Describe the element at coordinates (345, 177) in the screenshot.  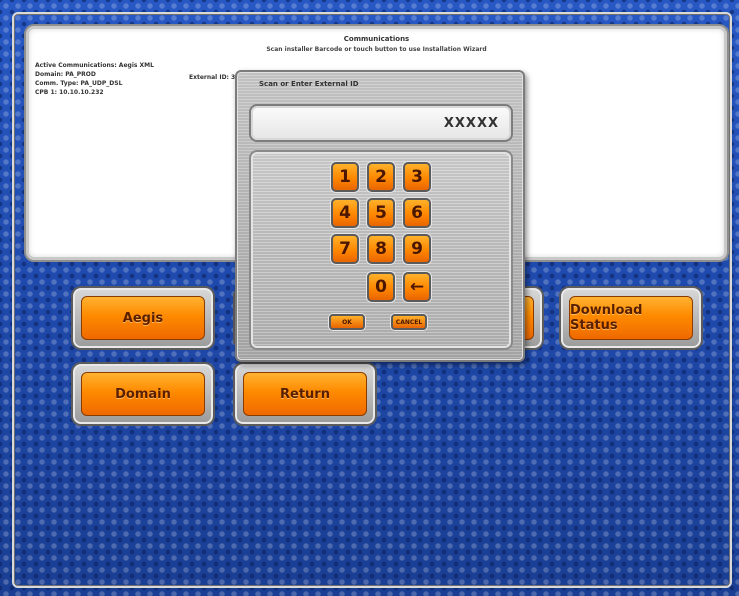
I see `key-1: 1` at that location.